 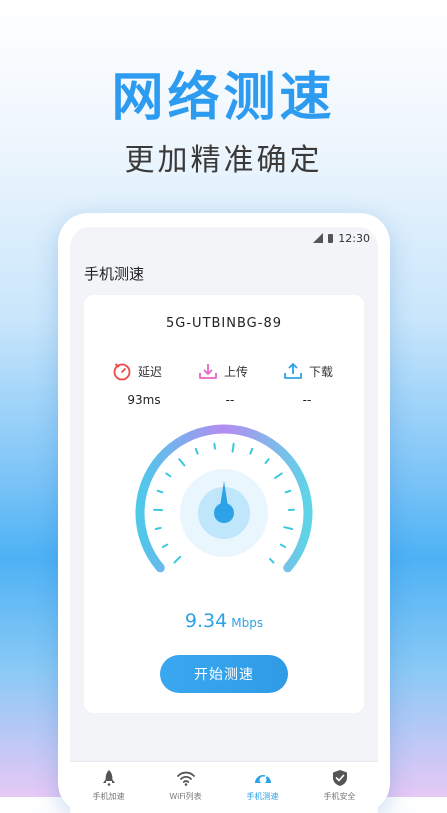 I want to click on tab-phone-security: 手机安全, so click(x=339, y=787).